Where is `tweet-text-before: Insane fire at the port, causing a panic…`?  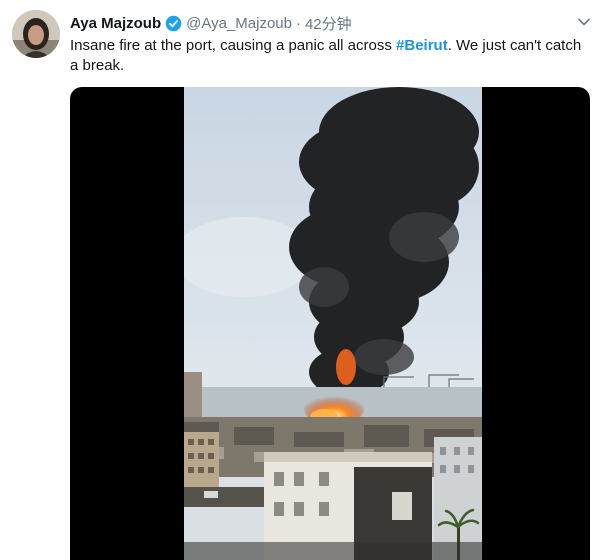 tweet-text-before: Insane fire at the port, causing a panic… is located at coordinates (233, 45).